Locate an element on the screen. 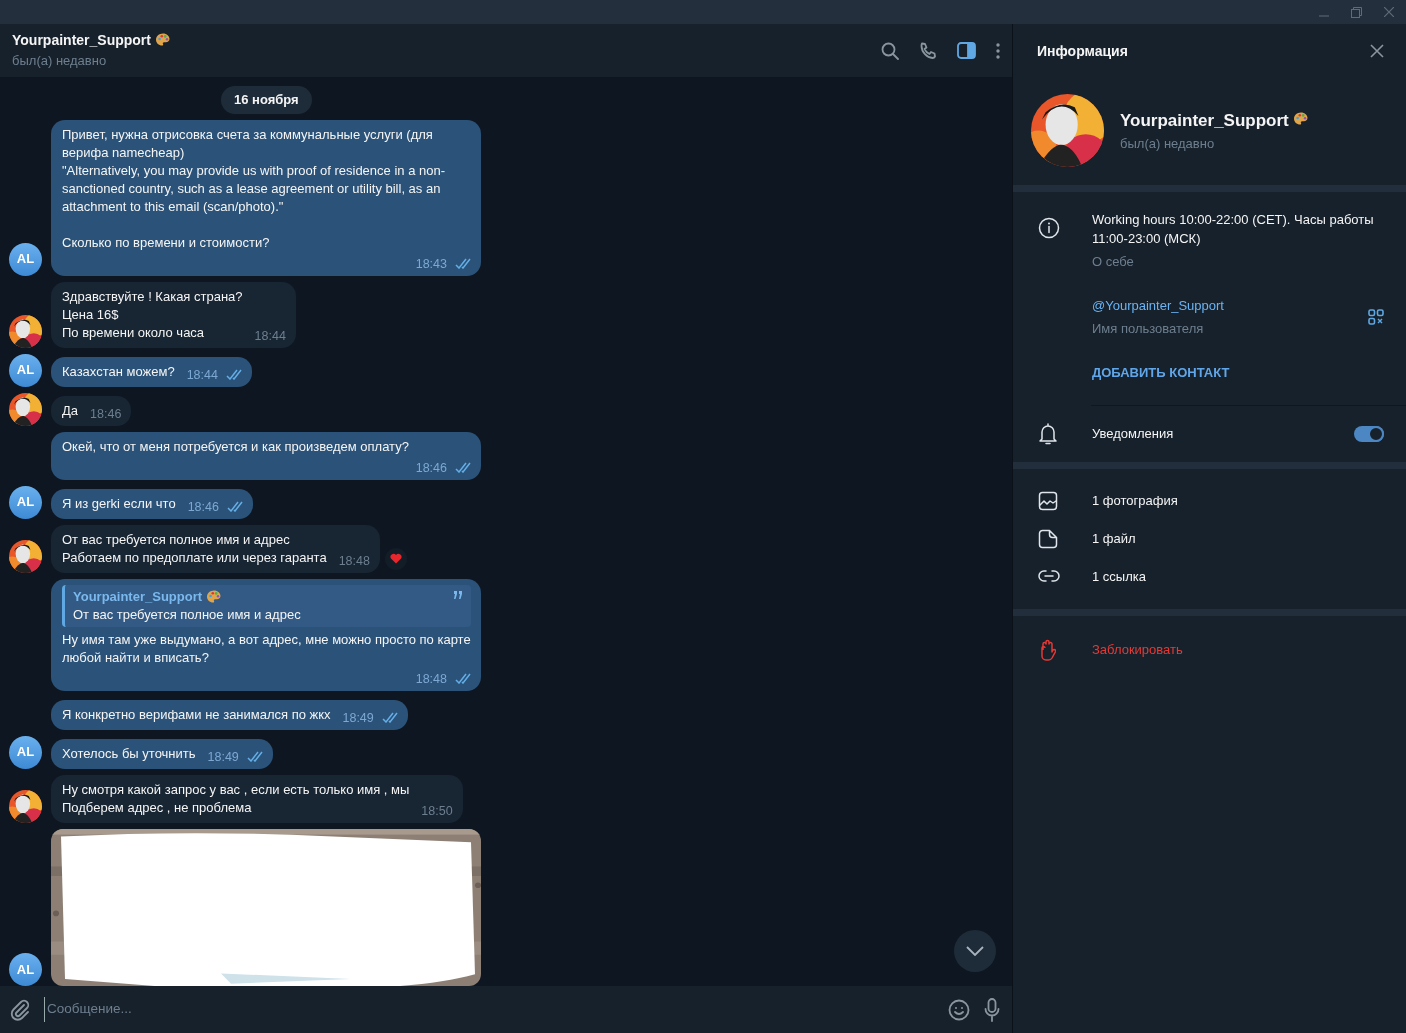 This screenshot has height=1033, width=1406. panel-title: Информация is located at coordinates (1082, 51).